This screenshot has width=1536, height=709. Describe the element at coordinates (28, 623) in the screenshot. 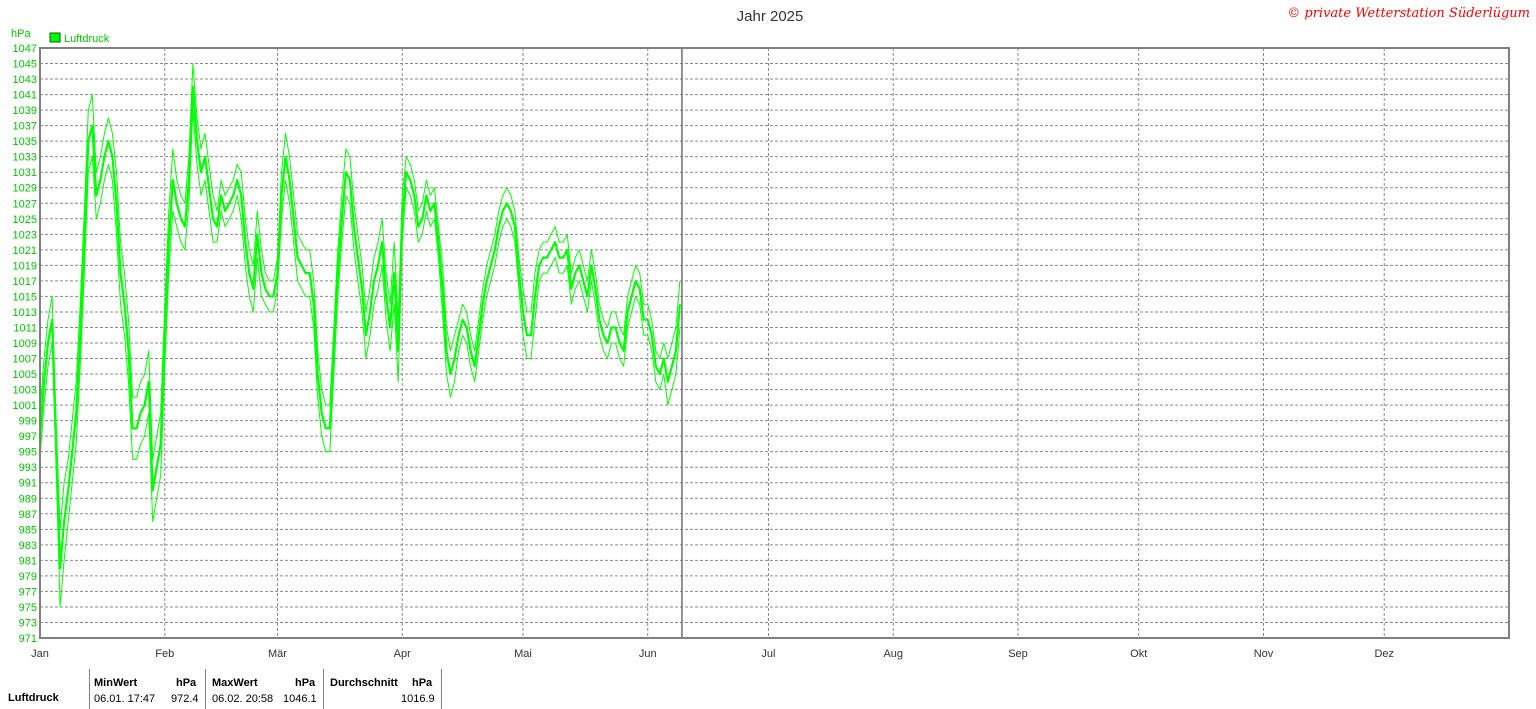

I see `y-tick-label: 973` at that location.